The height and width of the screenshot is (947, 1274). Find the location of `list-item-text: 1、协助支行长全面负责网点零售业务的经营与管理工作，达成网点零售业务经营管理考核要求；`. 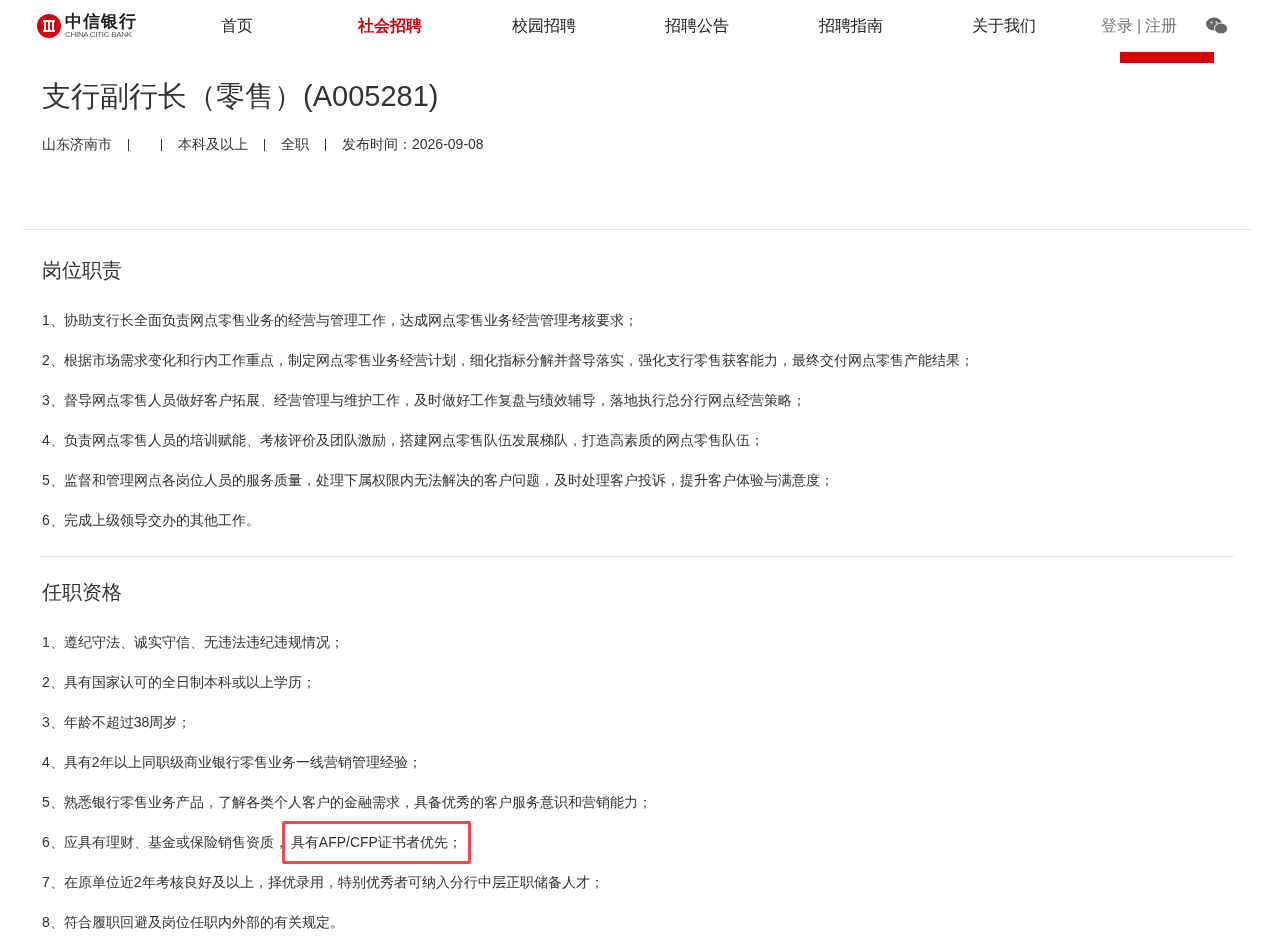

list-item-text: 1、协助支行长全面负责网点零售业务的经营与管理工作，达成网点零售业务经营管理考核要求； is located at coordinates (340, 320).